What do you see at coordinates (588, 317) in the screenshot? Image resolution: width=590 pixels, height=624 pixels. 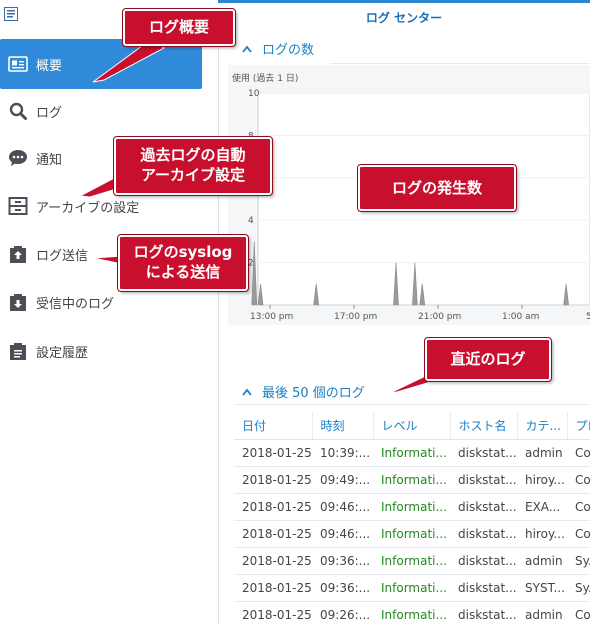 I see `x-tick-label: 5:00 am` at bounding box center [588, 317].